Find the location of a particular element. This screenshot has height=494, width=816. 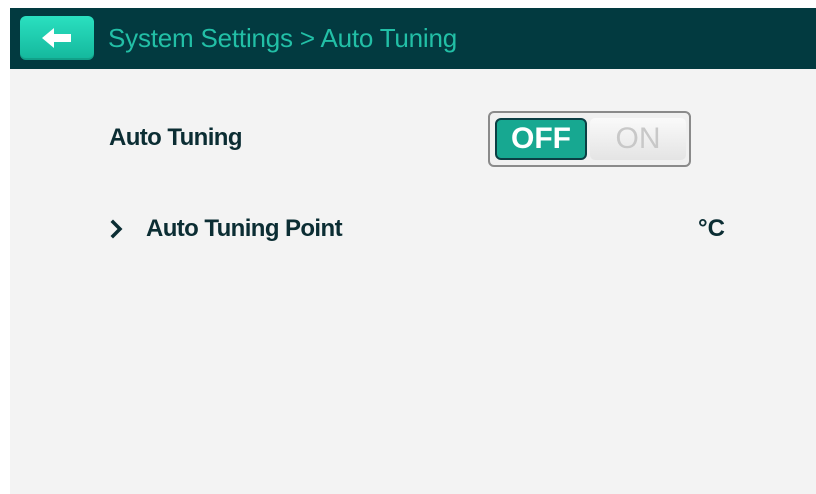

title-bar: System Settings > Auto Tuning is located at coordinates (413, 38).